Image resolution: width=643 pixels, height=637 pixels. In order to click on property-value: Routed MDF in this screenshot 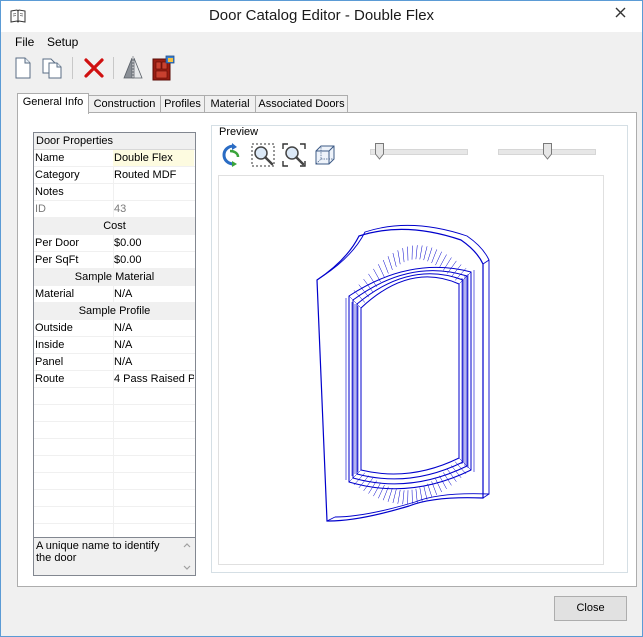, I will do `click(153, 175)`.